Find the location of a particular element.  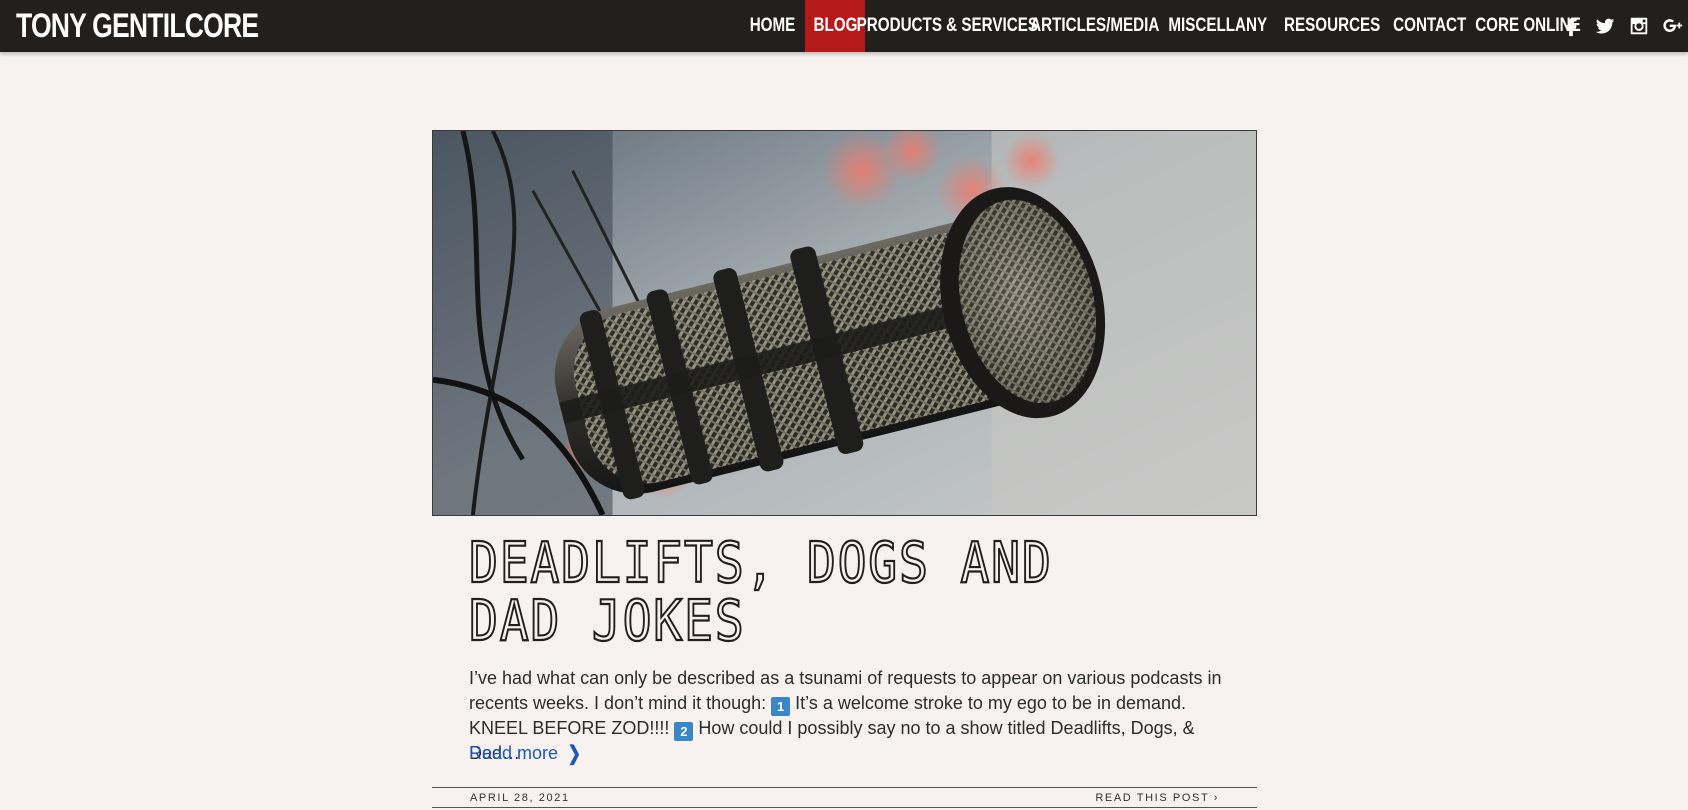

nav-item-contact: CONTACT is located at coordinates (1430, 26).